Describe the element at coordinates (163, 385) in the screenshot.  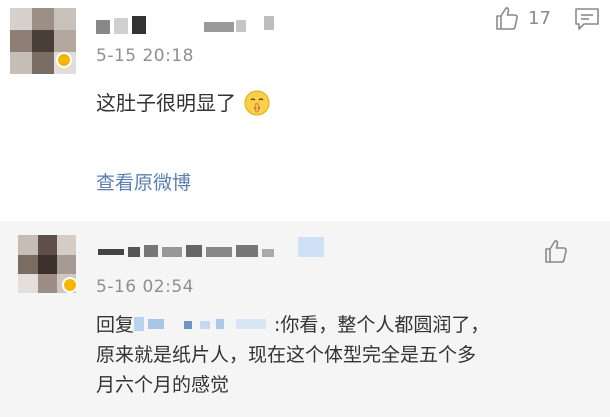
I see `reply-line-3: 月六个月的感觉` at that location.